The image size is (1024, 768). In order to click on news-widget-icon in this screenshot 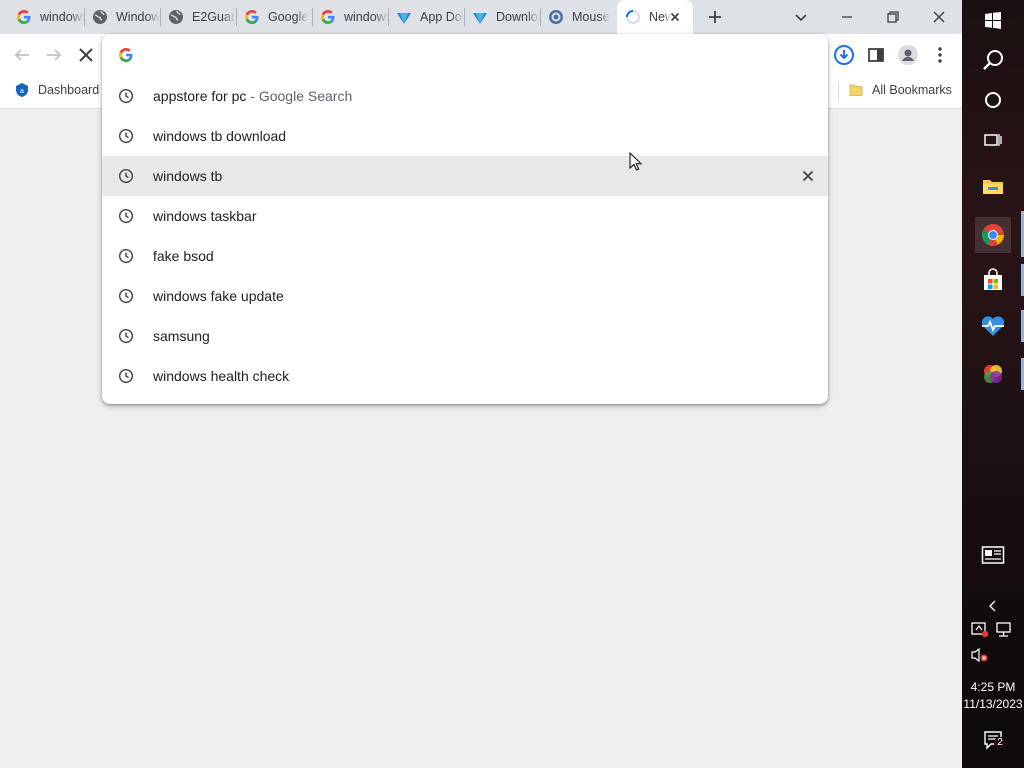, I will do `click(993, 555)`.